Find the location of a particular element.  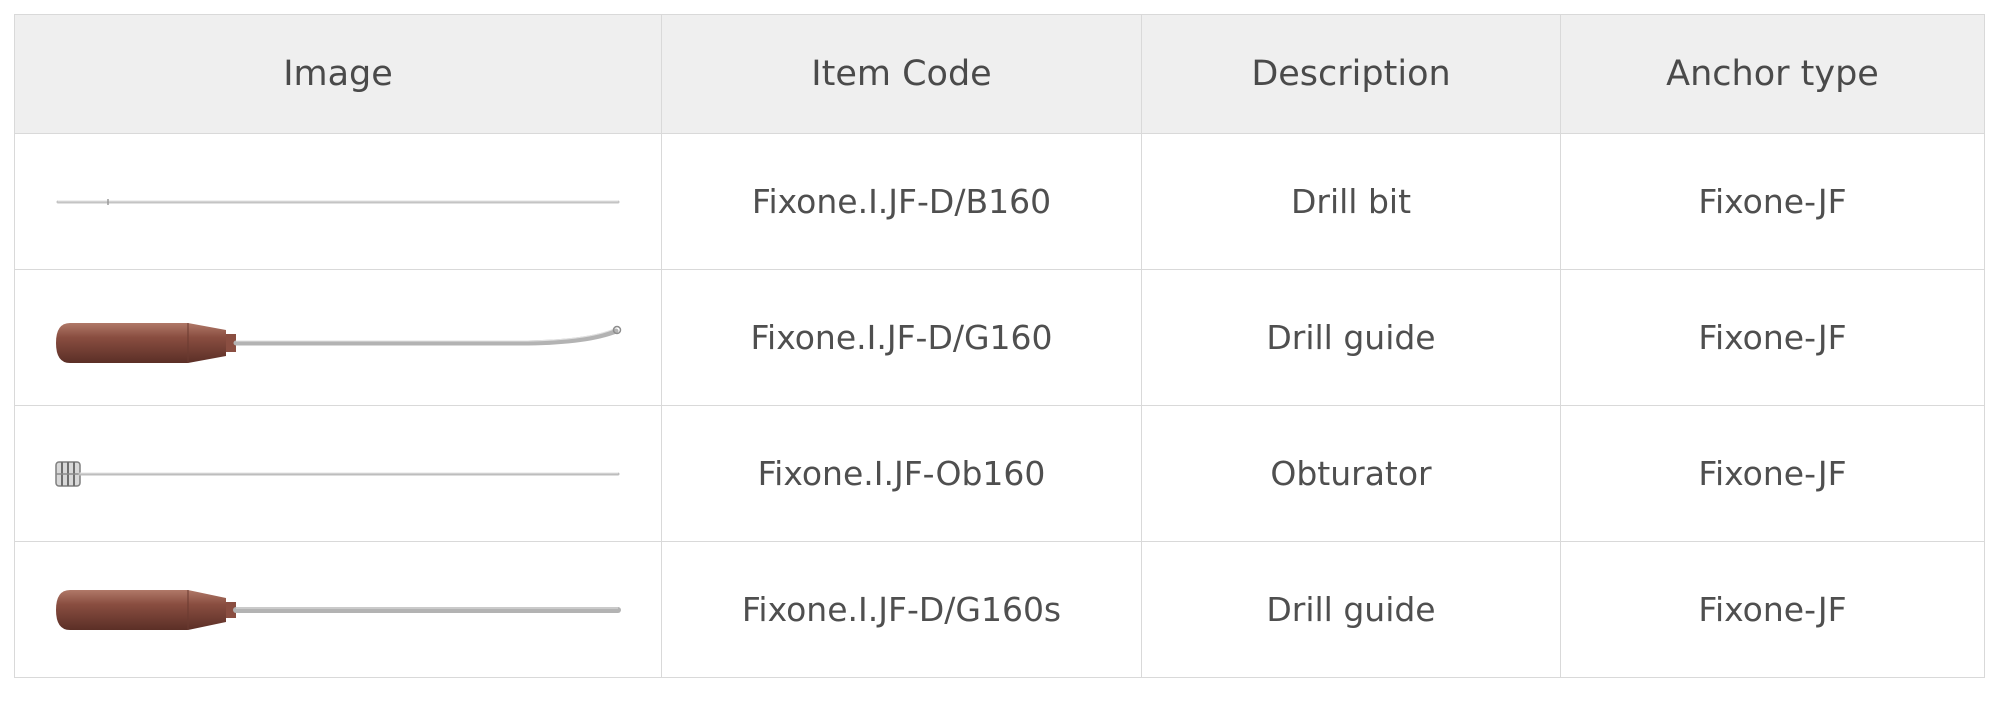

drill-guide-straight-image is located at coordinates (338, 609).